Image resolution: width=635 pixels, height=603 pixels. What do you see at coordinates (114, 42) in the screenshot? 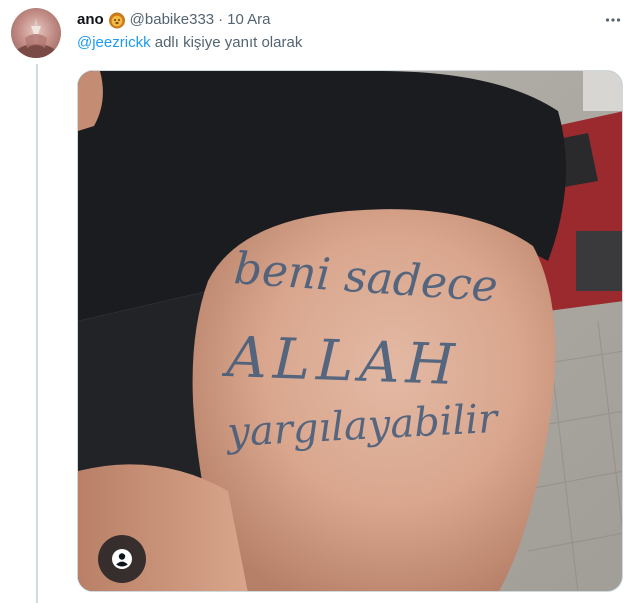
I see `reply-mention-link: @jeezrickk` at bounding box center [114, 42].